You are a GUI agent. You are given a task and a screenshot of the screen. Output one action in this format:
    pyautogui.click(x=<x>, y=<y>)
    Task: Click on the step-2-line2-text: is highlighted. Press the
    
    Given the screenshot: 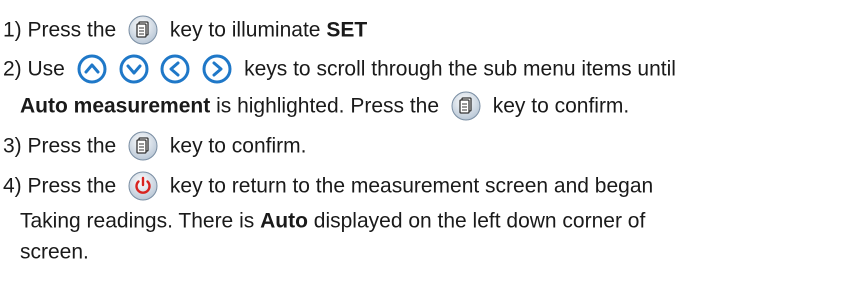 What is the action you would take?
    pyautogui.click(x=328, y=106)
    